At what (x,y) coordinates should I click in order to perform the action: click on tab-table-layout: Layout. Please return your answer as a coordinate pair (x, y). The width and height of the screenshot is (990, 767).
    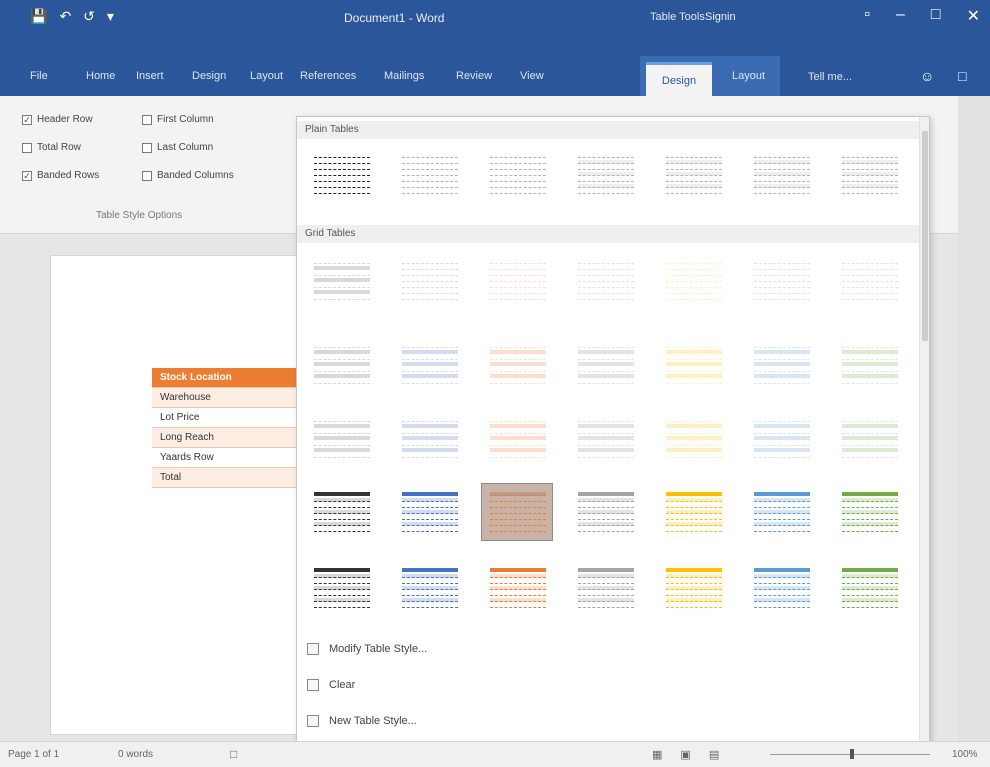
    Looking at the image, I should click on (748, 80).